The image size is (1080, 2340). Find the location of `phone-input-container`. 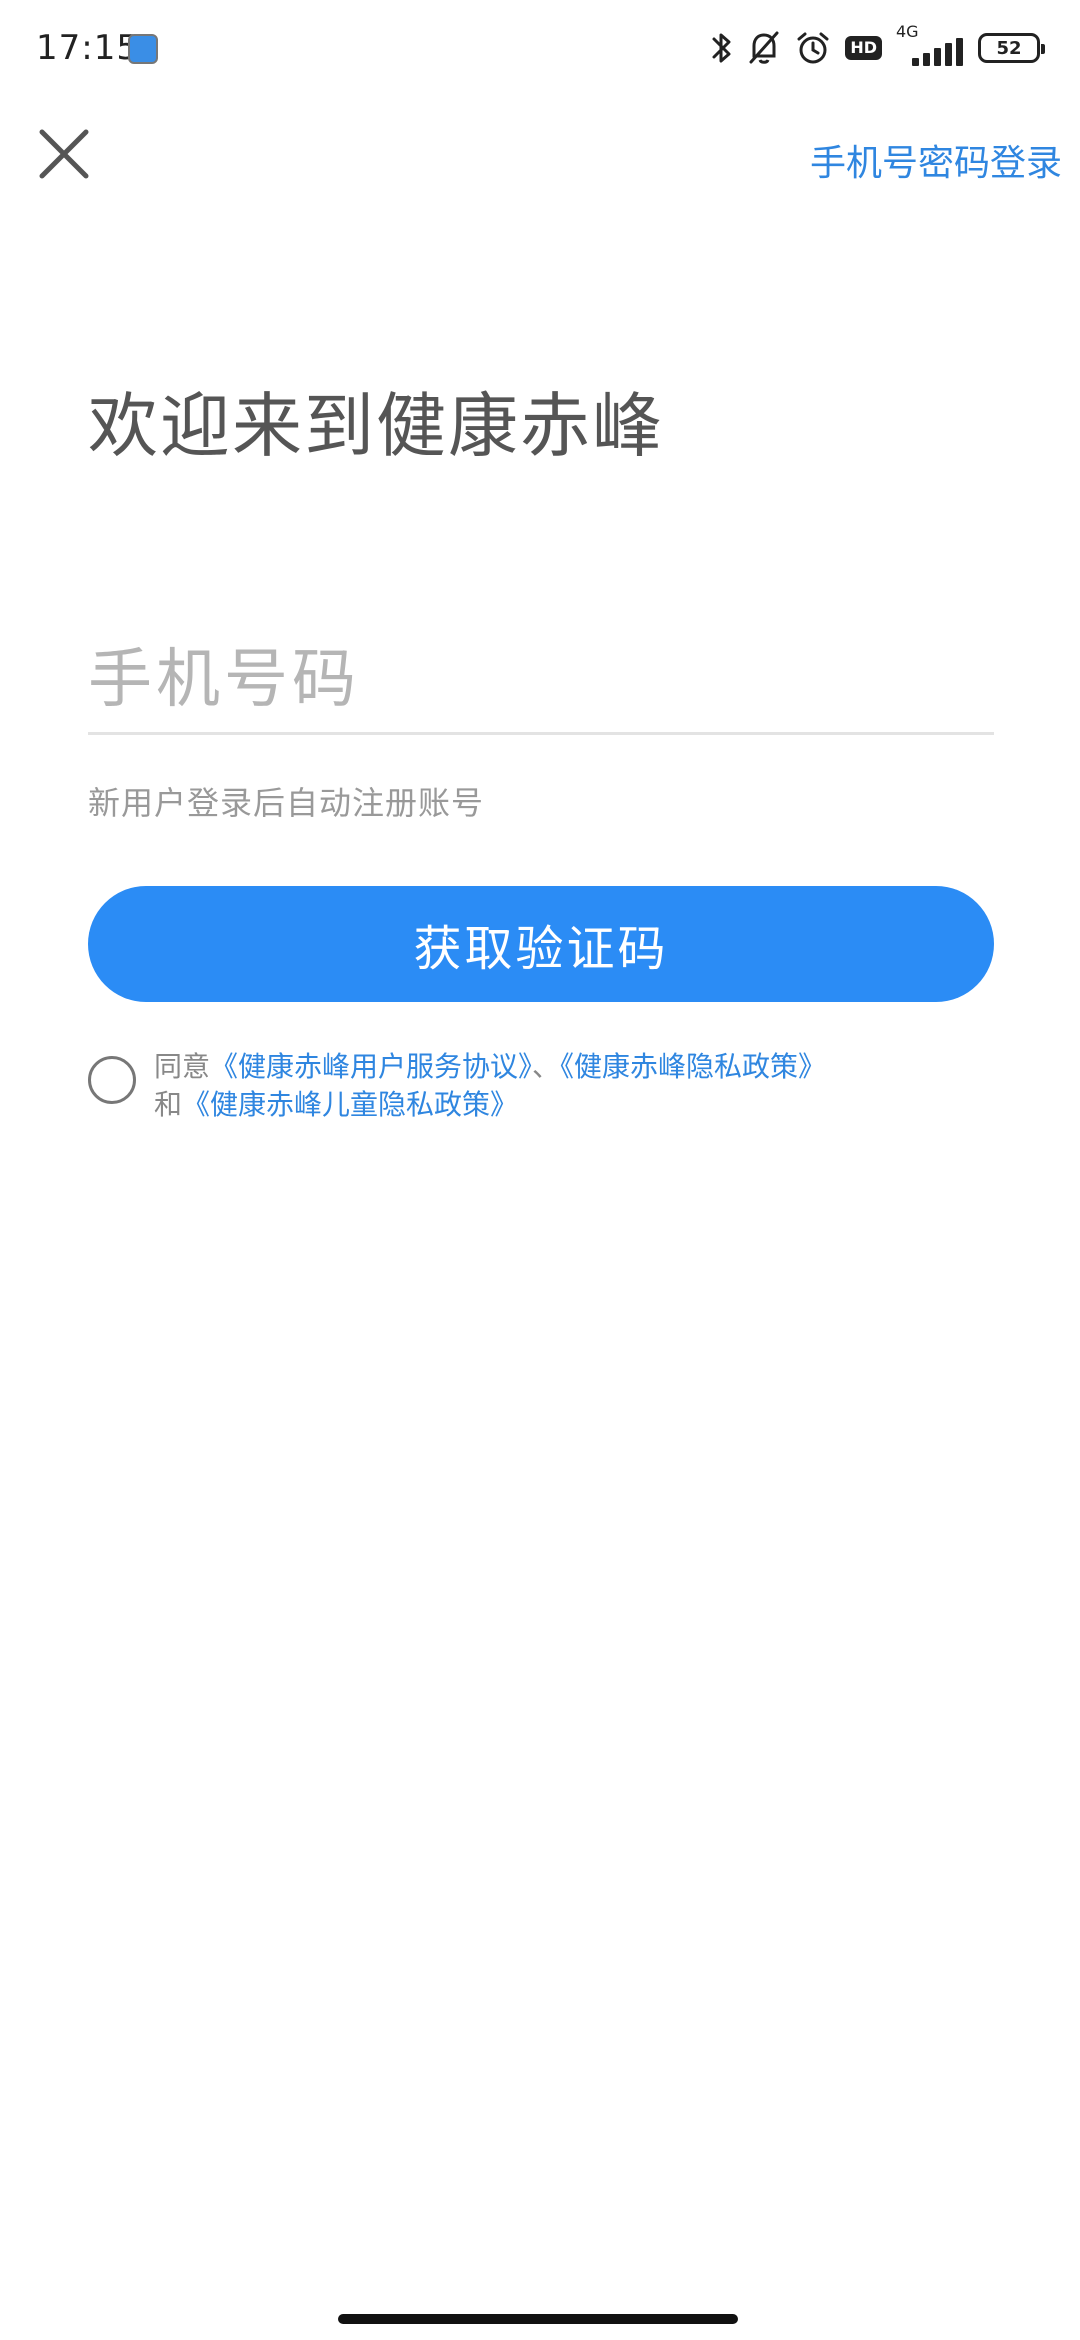

phone-input-container is located at coordinates (541, 682).